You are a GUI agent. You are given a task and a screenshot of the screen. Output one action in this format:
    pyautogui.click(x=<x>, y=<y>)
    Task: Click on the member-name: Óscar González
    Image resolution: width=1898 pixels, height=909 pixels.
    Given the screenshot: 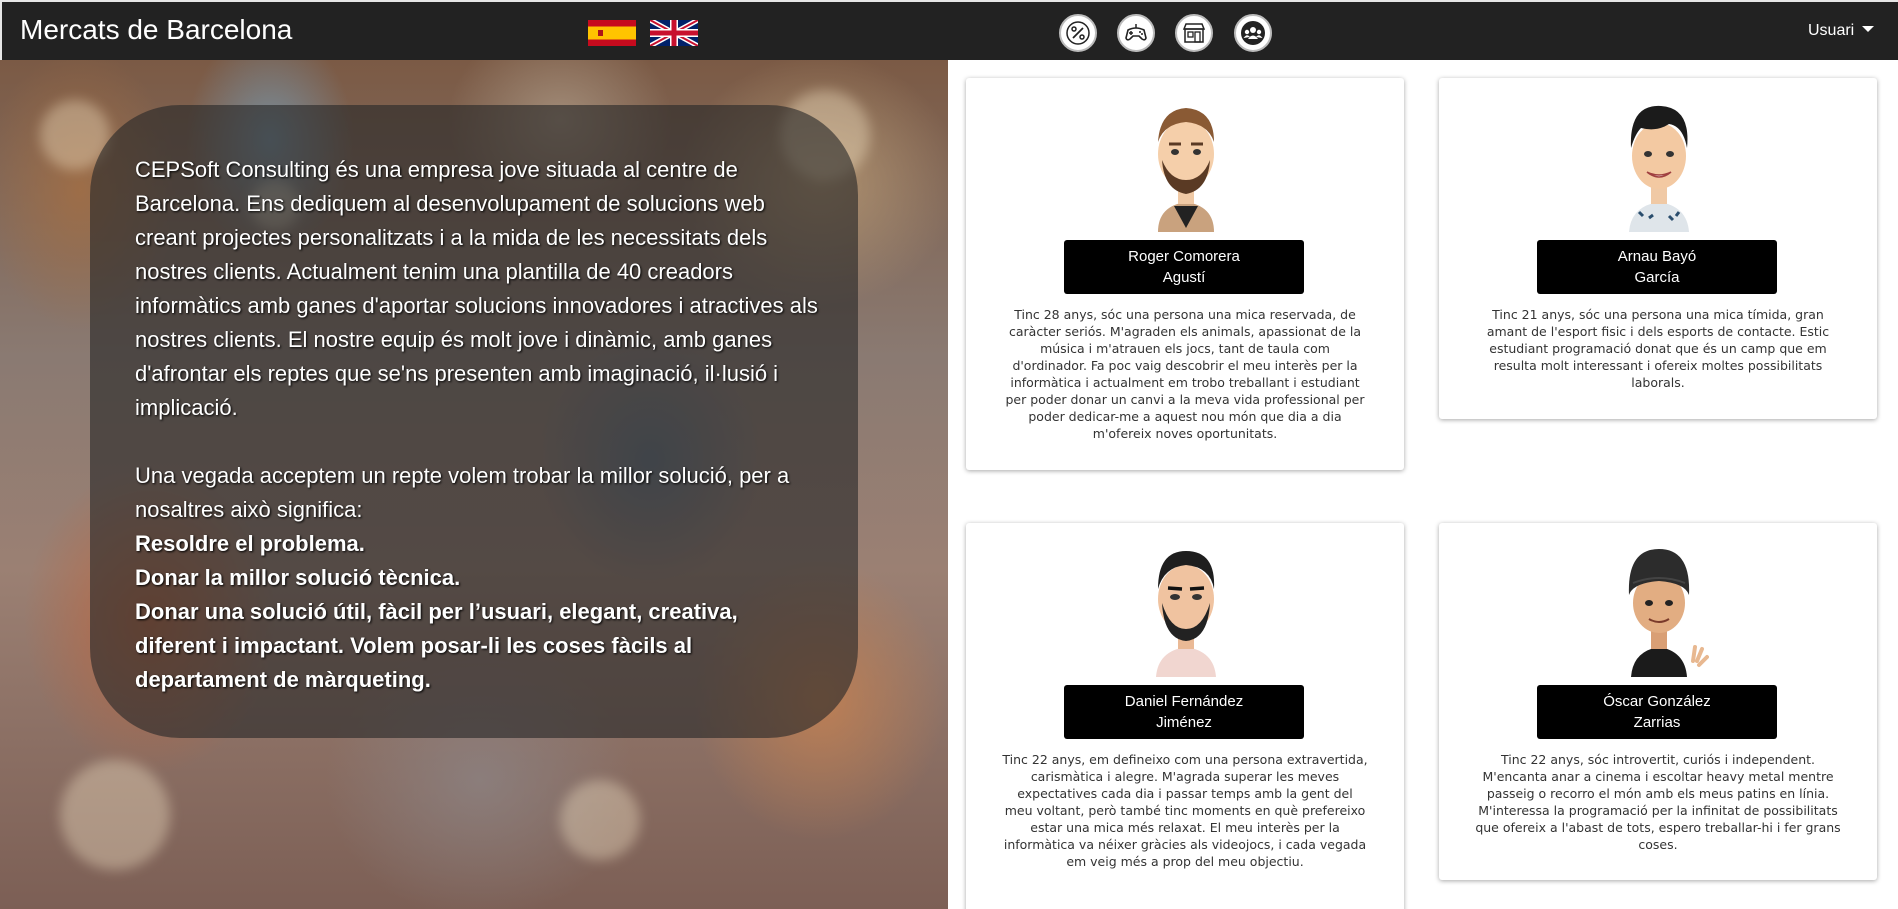 What is the action you would take?
    pyautogui.click(x=1657, y=701)
    